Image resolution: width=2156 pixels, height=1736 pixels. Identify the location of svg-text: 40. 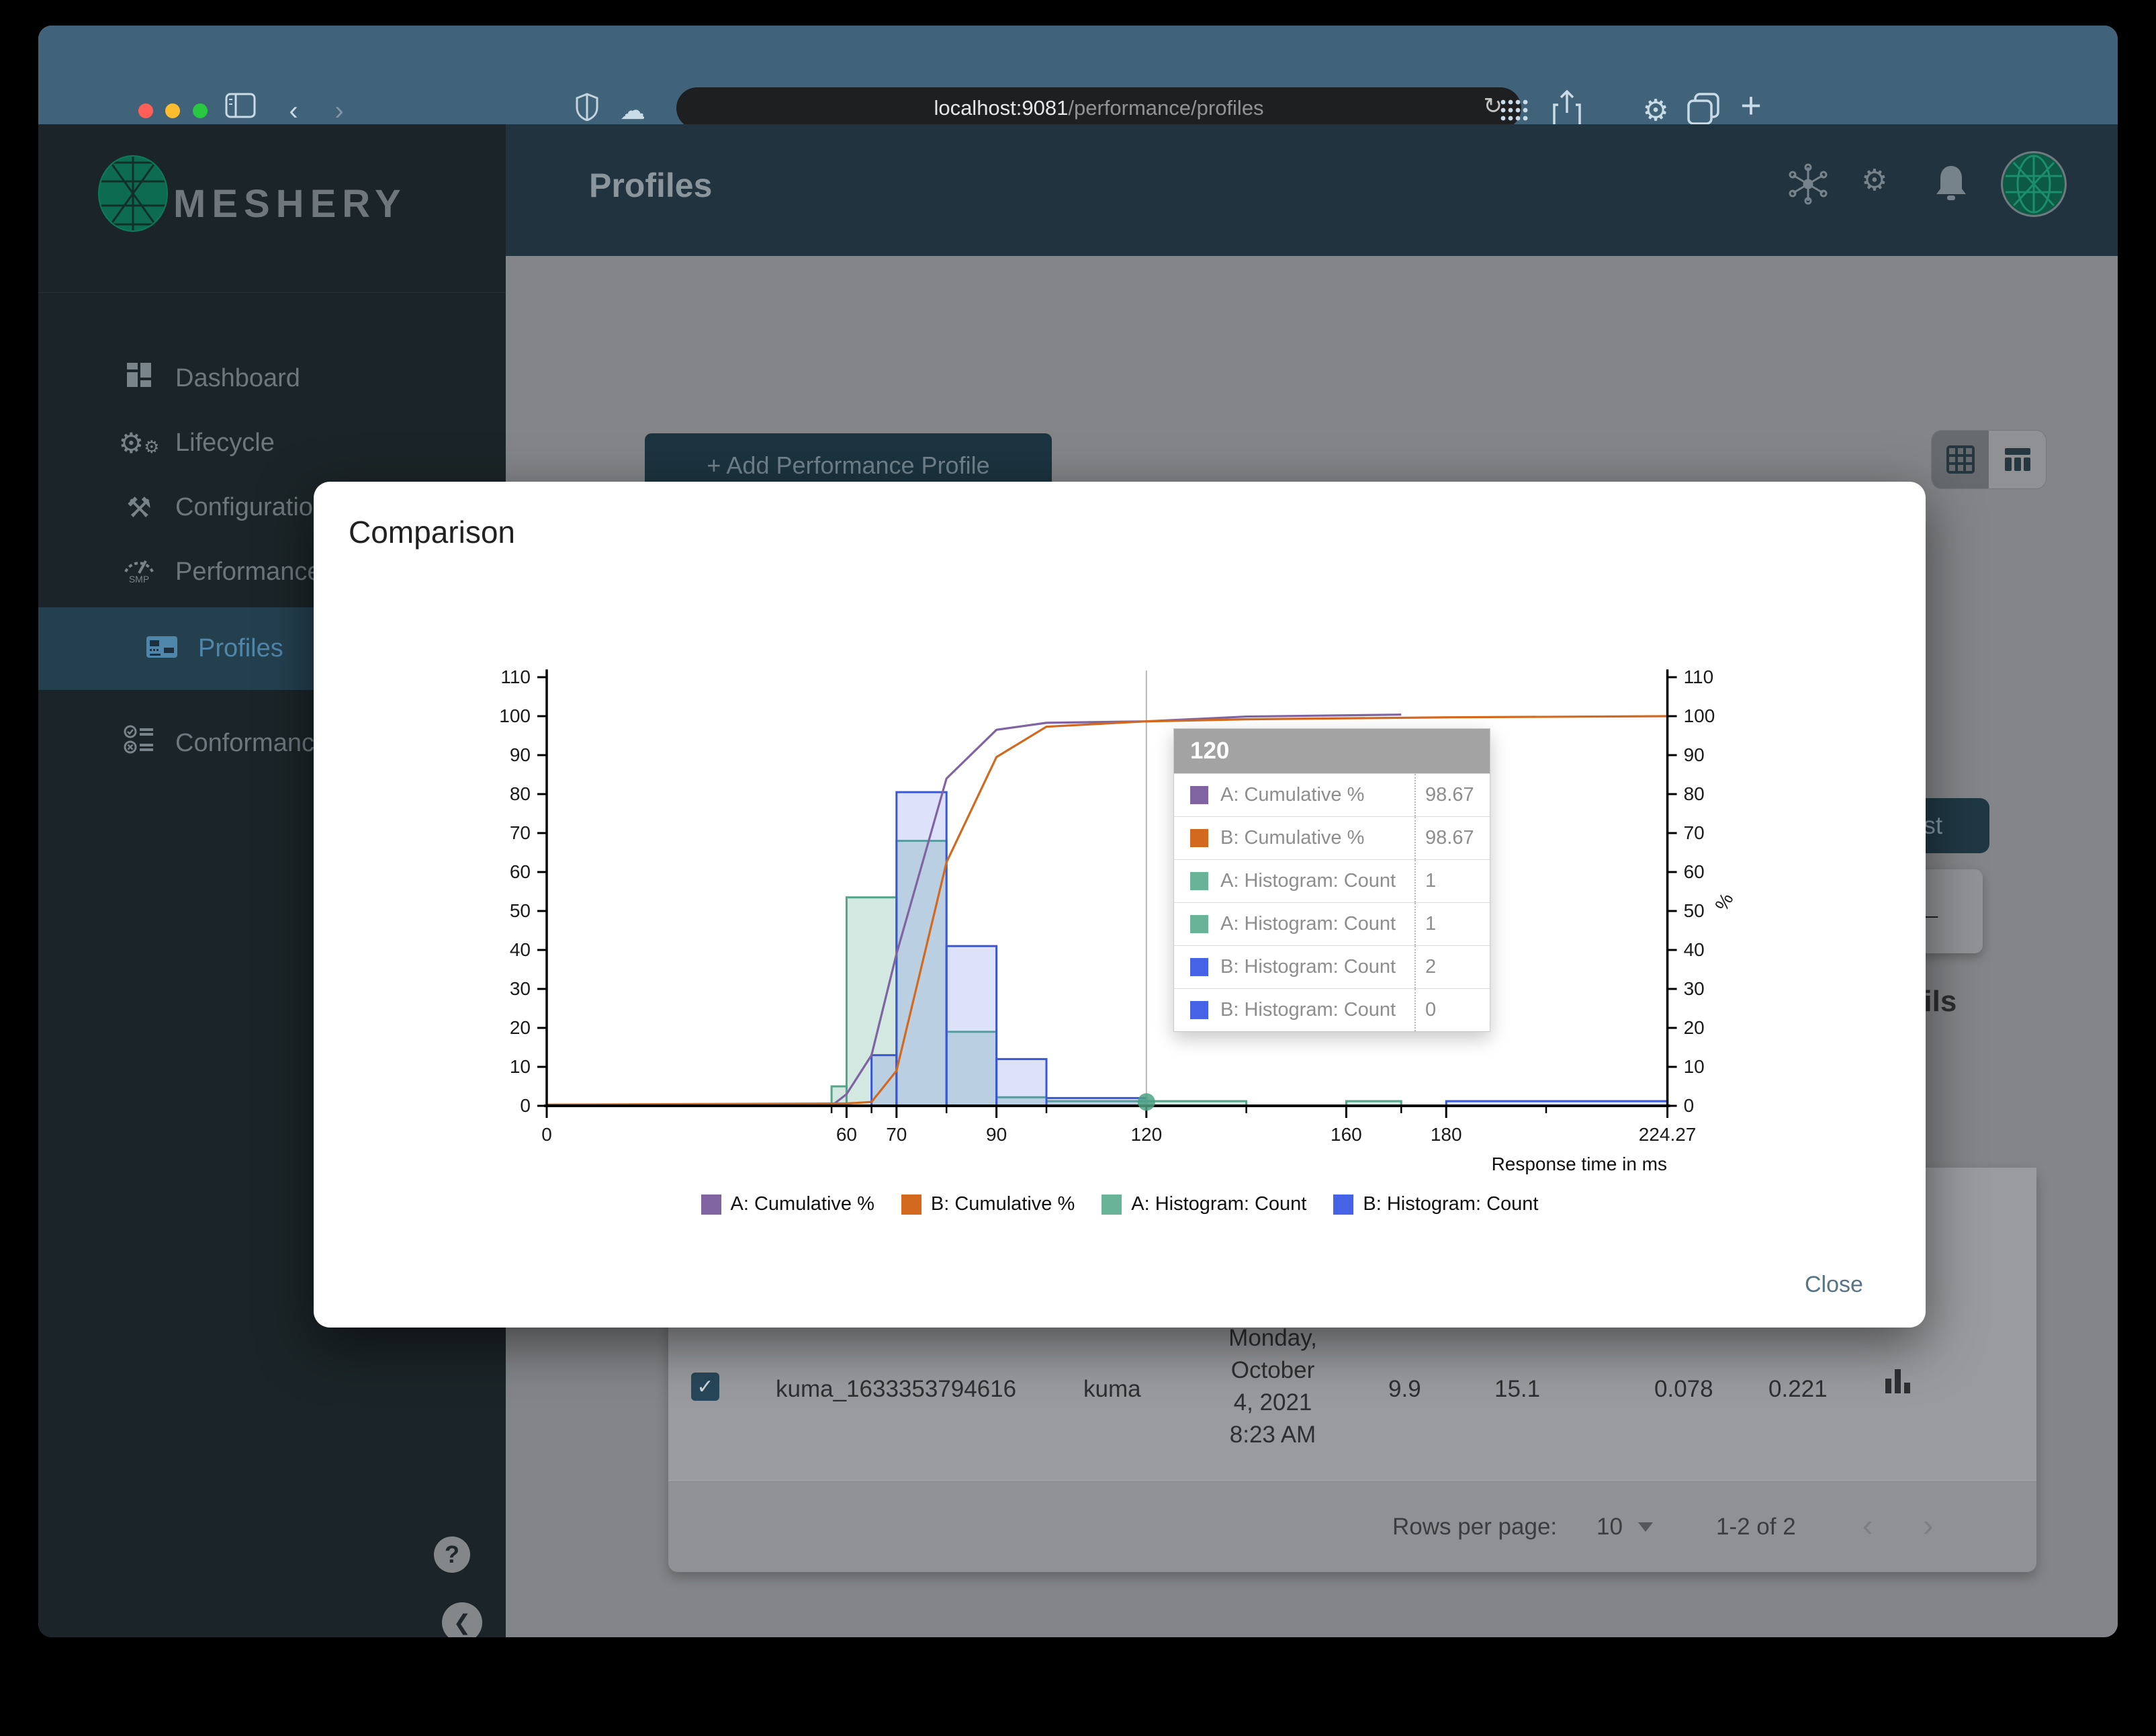
(520, 950).